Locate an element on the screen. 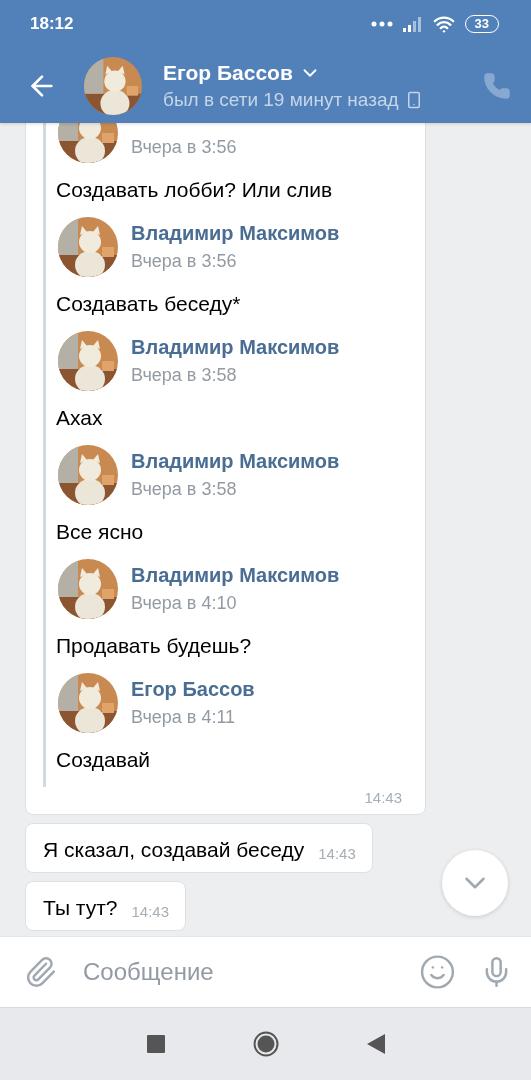  author-name: Егор Бассов is located at coordinates (193, 689).